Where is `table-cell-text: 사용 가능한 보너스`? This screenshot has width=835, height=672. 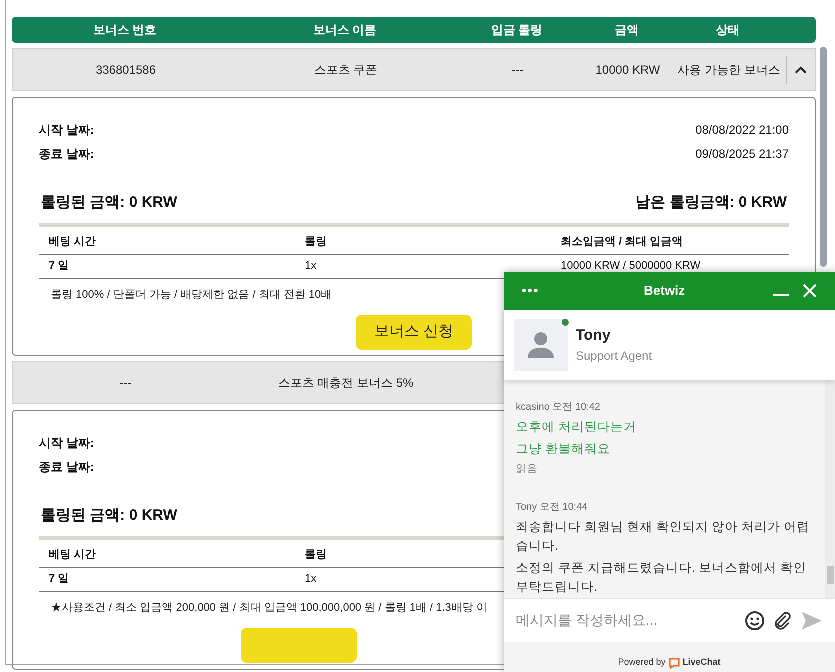 table-cell-text: 사용 가능한 보너스 is located at coordinates (729, 69).